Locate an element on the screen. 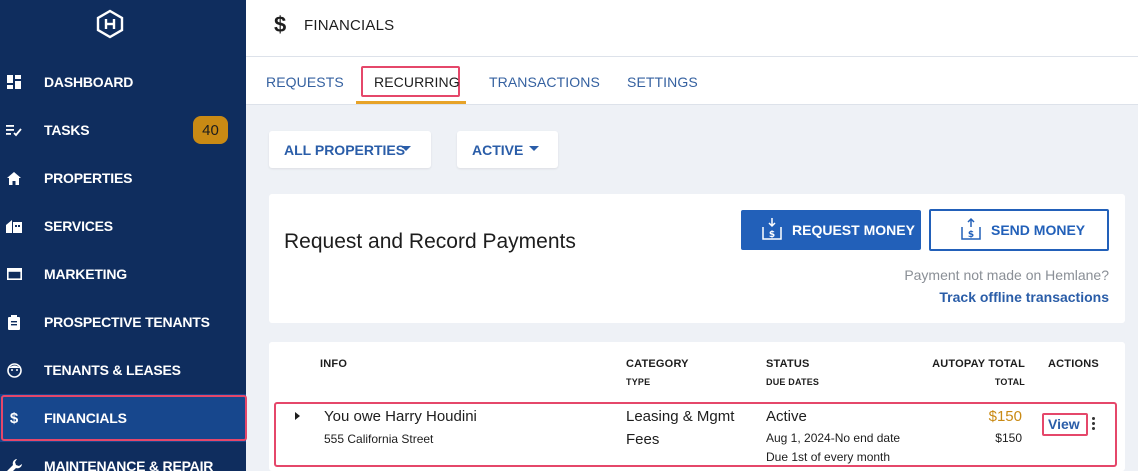  page-header: $ FINANCIALS is located at coordinates (692, 28).